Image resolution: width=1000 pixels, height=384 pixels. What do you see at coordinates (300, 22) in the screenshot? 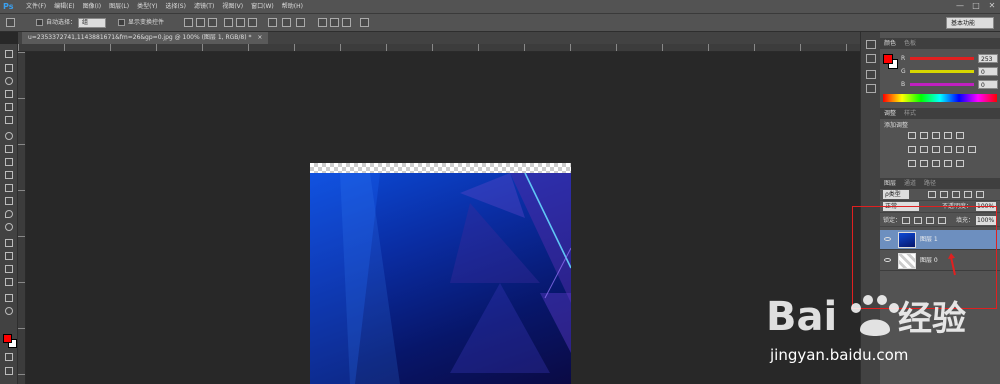
I see `distribute-bottom-icon` at bounding box center [300, 22].